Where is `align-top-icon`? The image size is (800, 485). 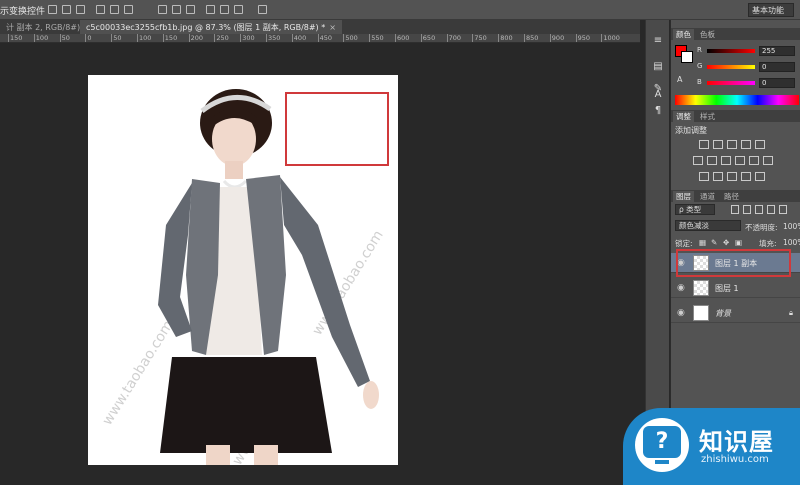 align-top-icon is located at coordinates (52, 9).